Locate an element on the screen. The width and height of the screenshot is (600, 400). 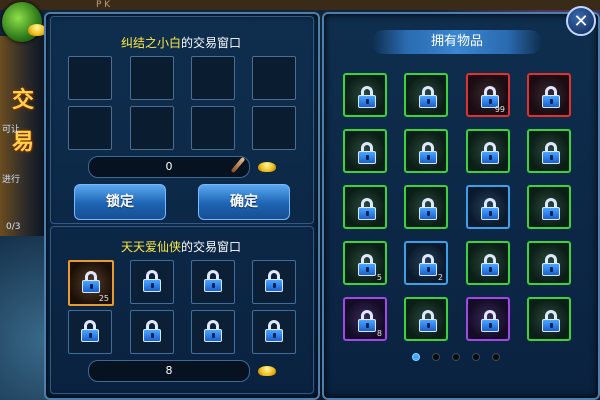
top-hud-strip: P K is located at coordinates (300, 5).